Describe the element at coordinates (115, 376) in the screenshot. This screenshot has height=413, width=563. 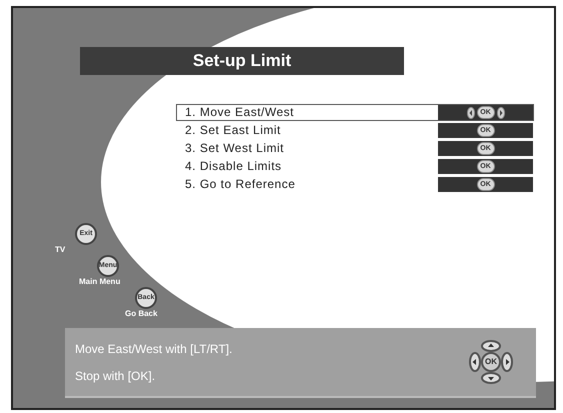
I see `hint-text: Stop with [OK].` at that location.